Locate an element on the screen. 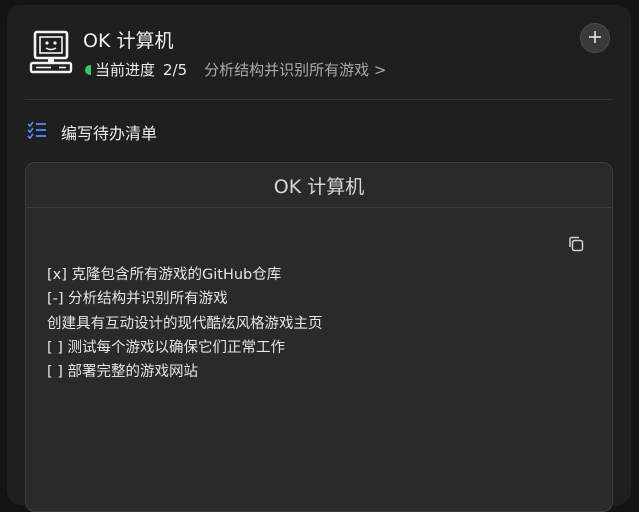 This screenshot has height=512, width=639. todo-item: [x] 克隆包含所有游戏的GitHub仓库 is located at coordinates (164, 275).